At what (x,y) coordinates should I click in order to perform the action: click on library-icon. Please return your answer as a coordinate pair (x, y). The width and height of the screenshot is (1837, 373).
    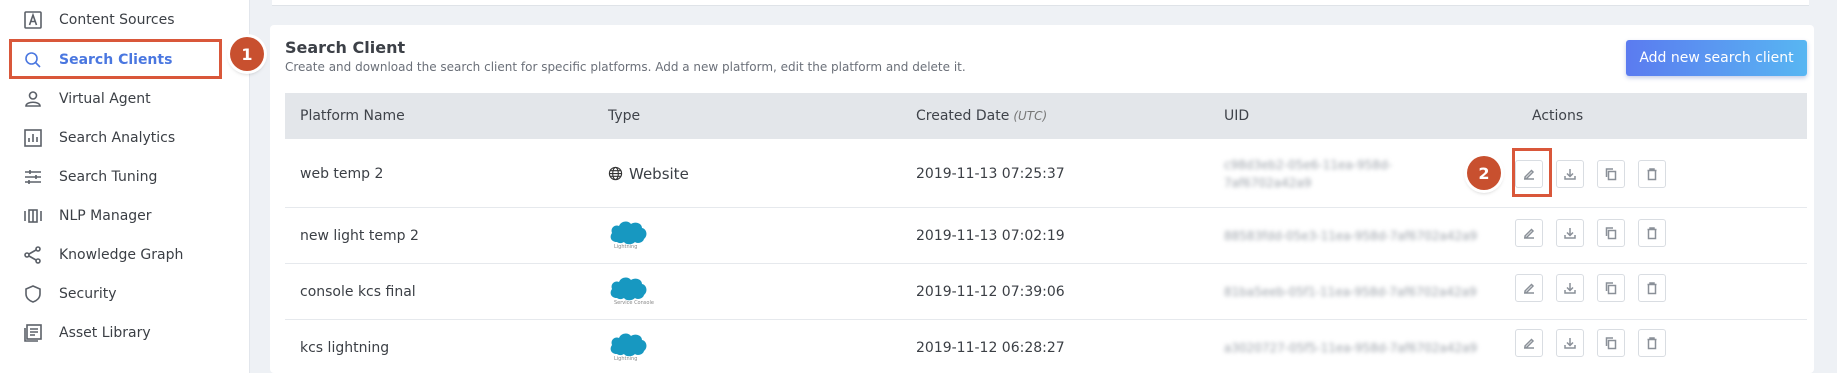
    Looking at the image, I should click on (33, 333).